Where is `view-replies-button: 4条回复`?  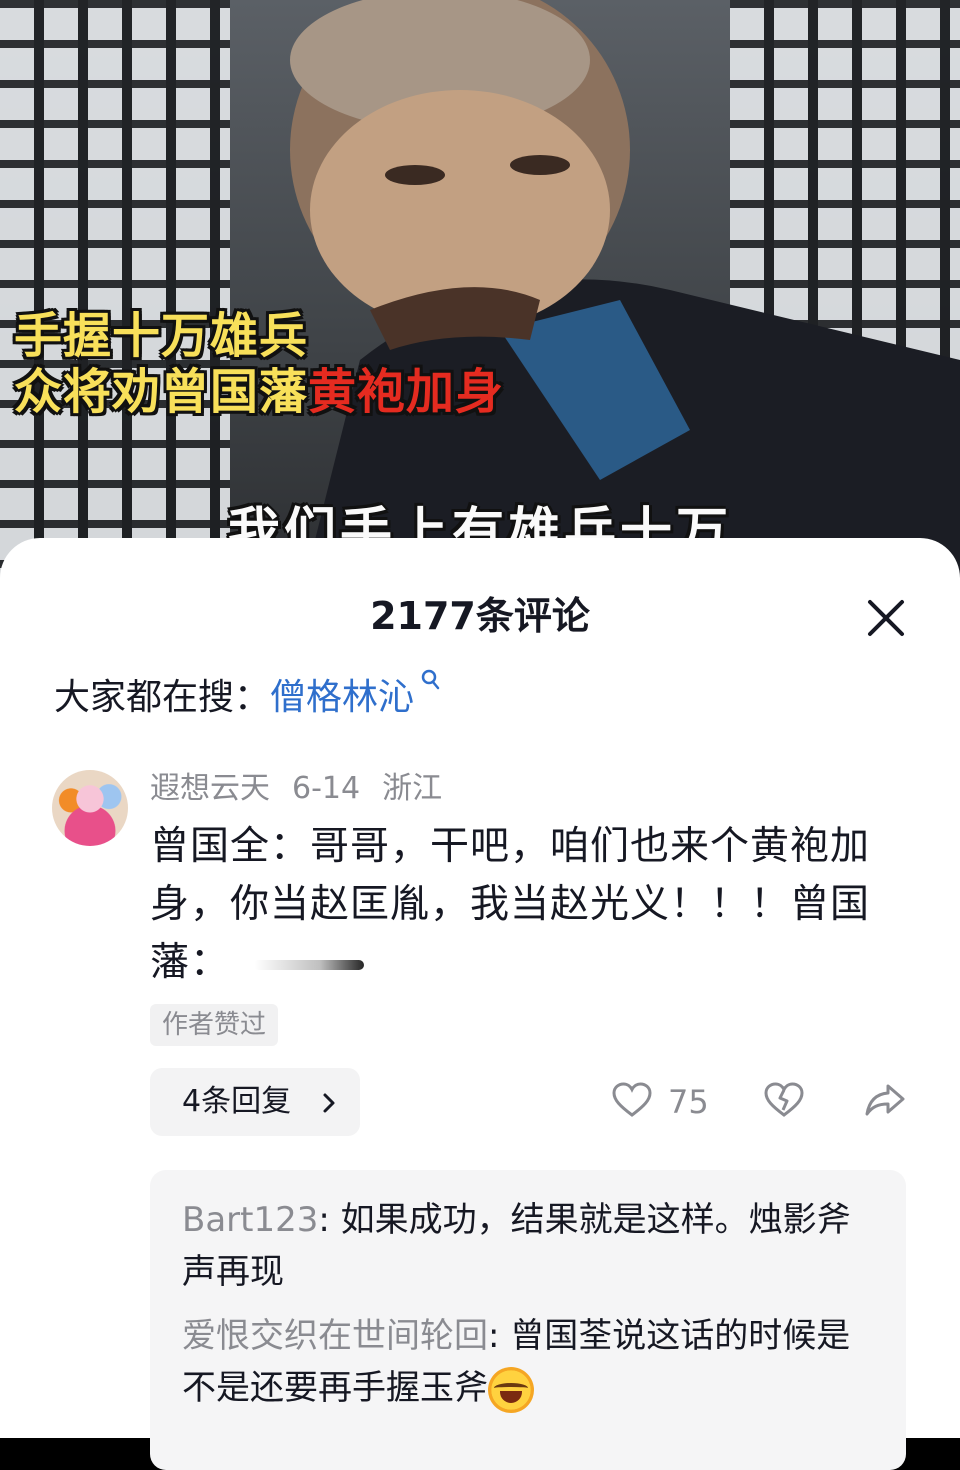 view-replies-button: 4条回复 is located at coordinates (255, 1102).